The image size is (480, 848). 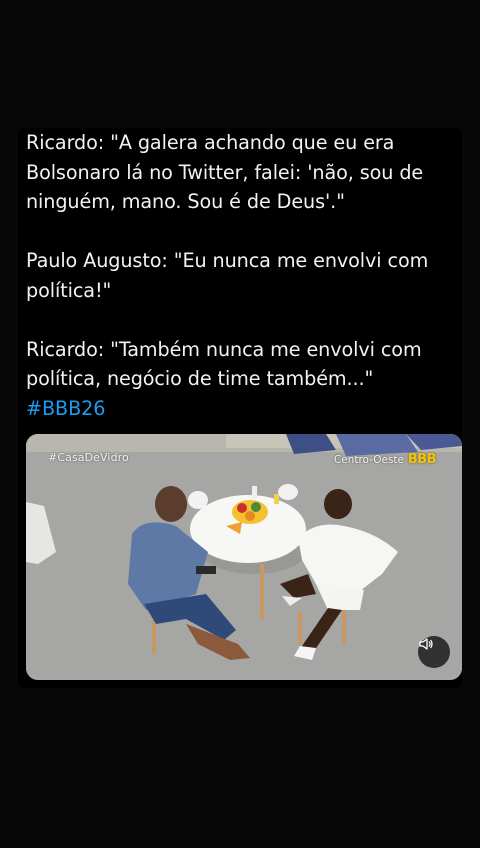 What do you see at coordinates (88, 457) in the screenshot?
I see `channel-tag: #CasaDeVidro` at bounding box center [88, 457].